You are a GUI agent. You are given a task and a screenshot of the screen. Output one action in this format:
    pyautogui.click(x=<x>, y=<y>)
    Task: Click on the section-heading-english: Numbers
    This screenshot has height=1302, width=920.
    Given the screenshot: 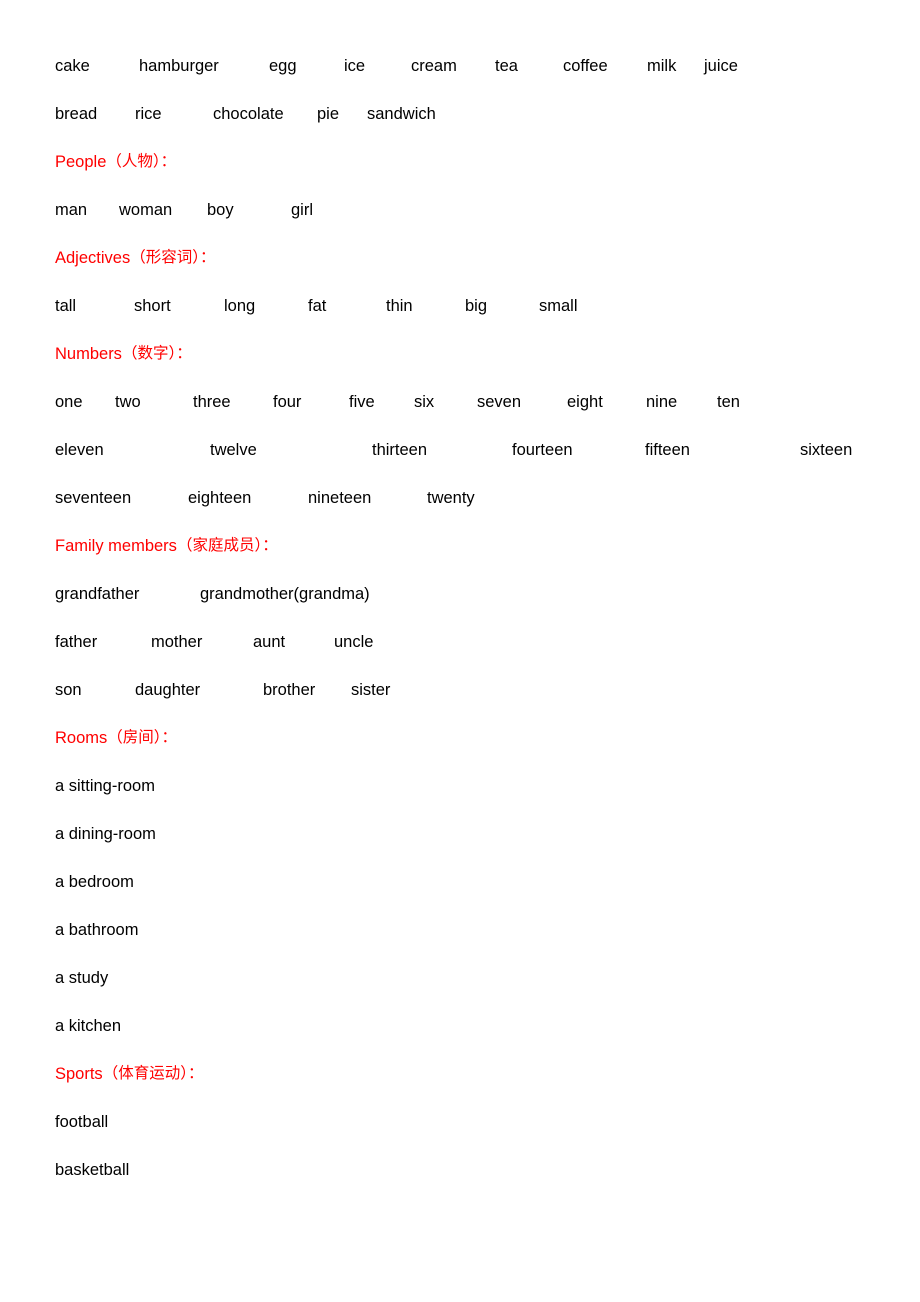 What is the action you would take?
    pyautogui.click(x=88, y=354)
    